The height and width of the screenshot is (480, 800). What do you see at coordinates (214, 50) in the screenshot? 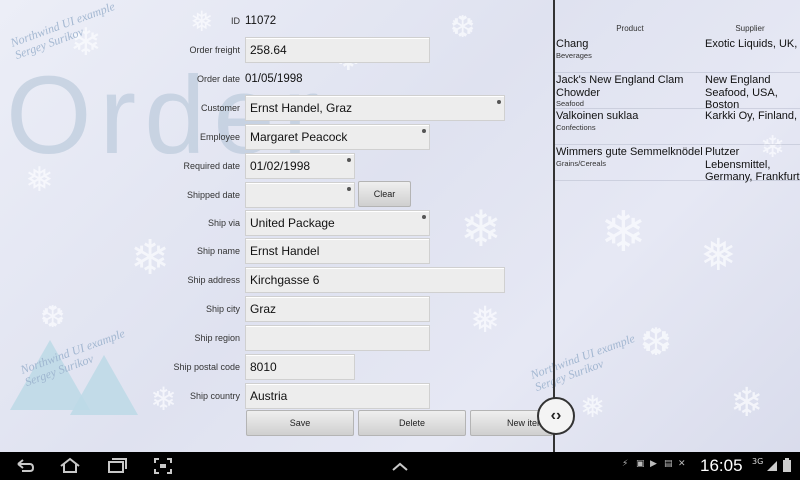
I see `order-freight-label: Order freight` at bounding box center [214, 50].